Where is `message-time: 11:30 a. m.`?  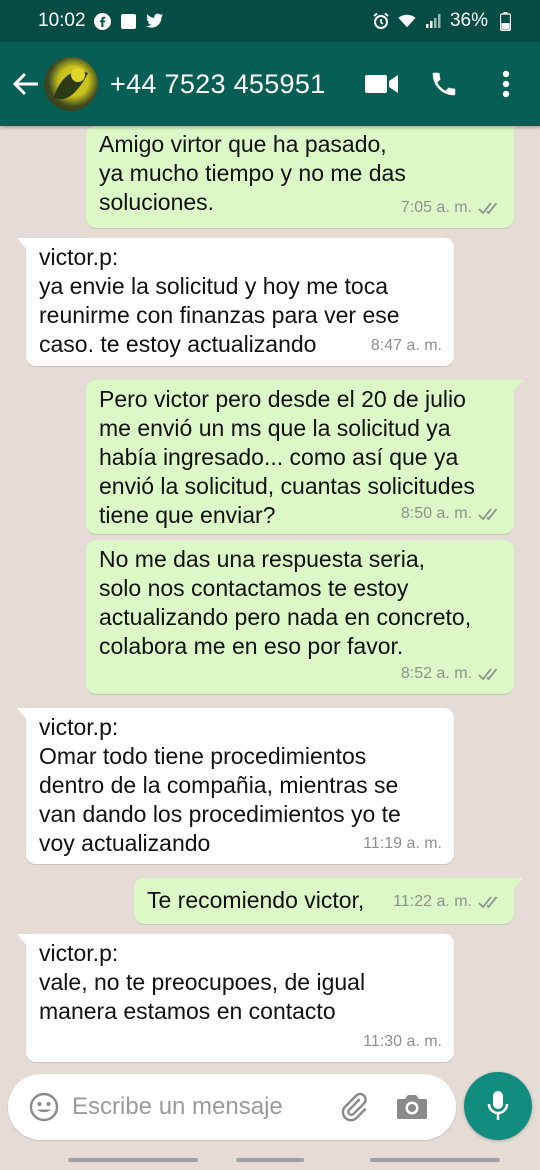 message-time: 11:30 a. m. is located at coordinates (402, 1041).